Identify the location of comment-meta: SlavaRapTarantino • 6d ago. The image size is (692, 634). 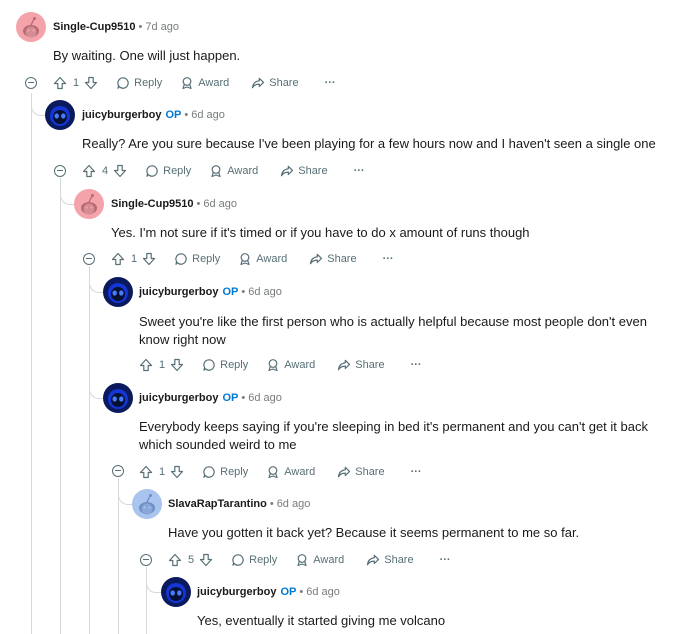
(239, 504).